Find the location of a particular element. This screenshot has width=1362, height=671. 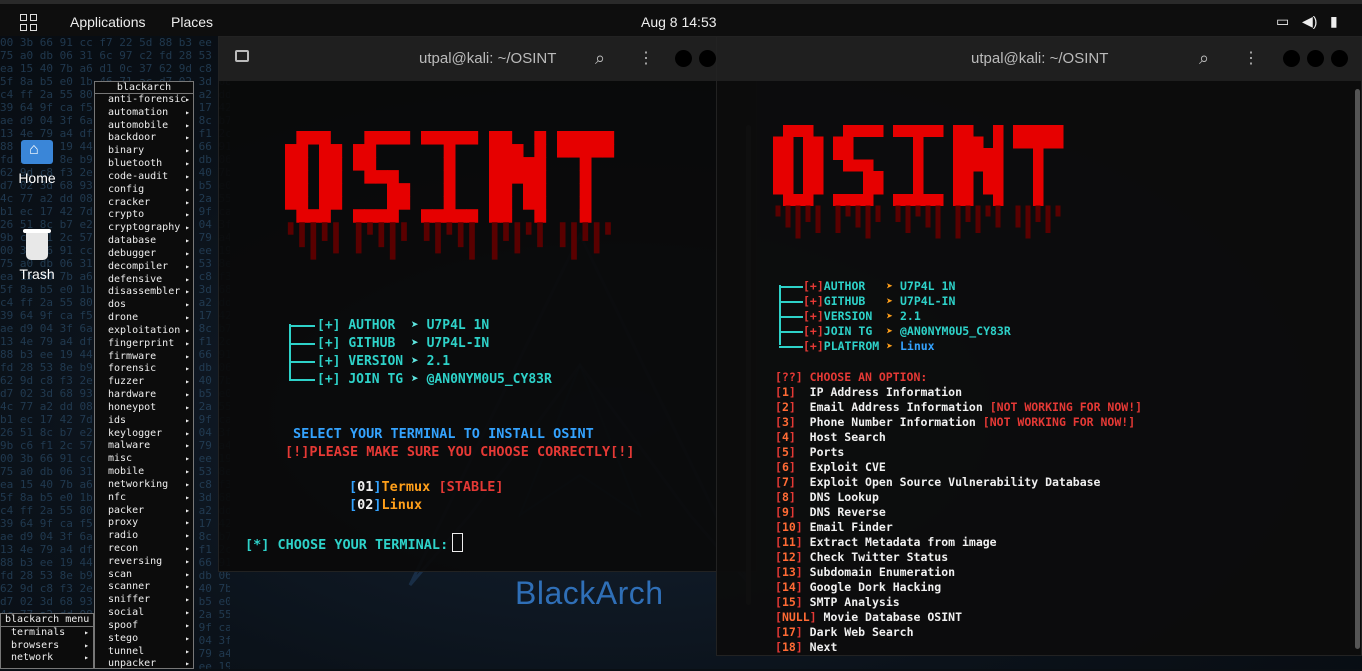

terminal-1-titlebar: utpal@kali: ~/OSINT ⌕ ⋮ is located at coordinates (487, 59).